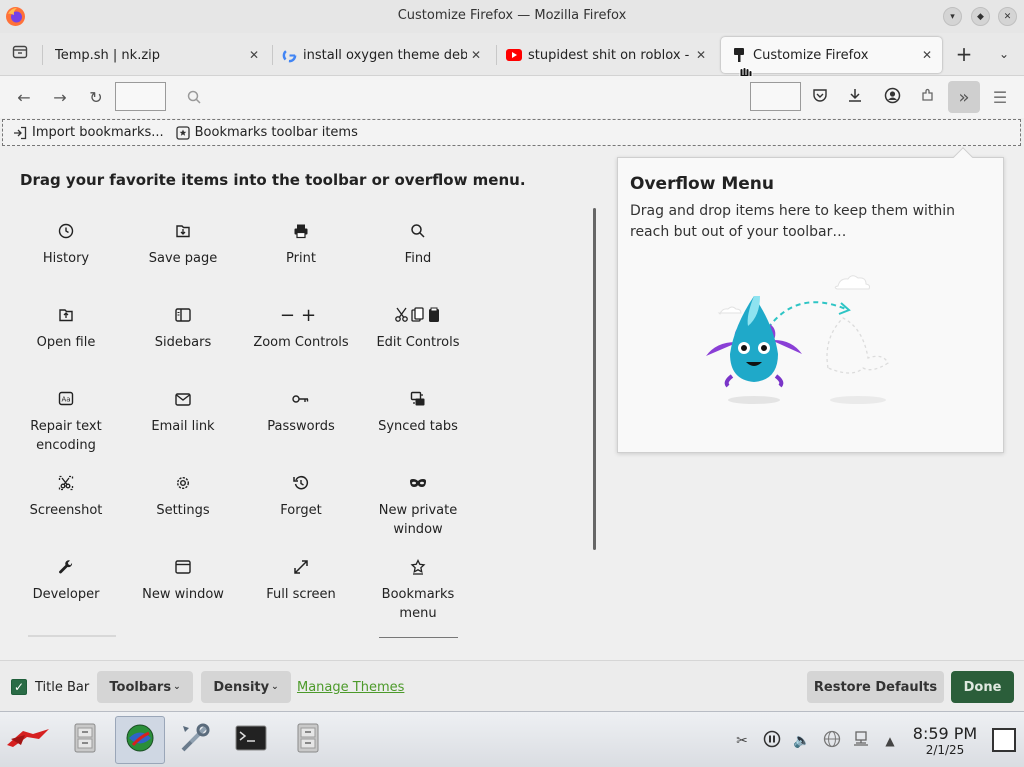 Image resolution: width=1024 pixels, height=767 pixels. Describe the element at coordinates (301, 567) in the screenshot. I see `fullscreen-icon` at that location.